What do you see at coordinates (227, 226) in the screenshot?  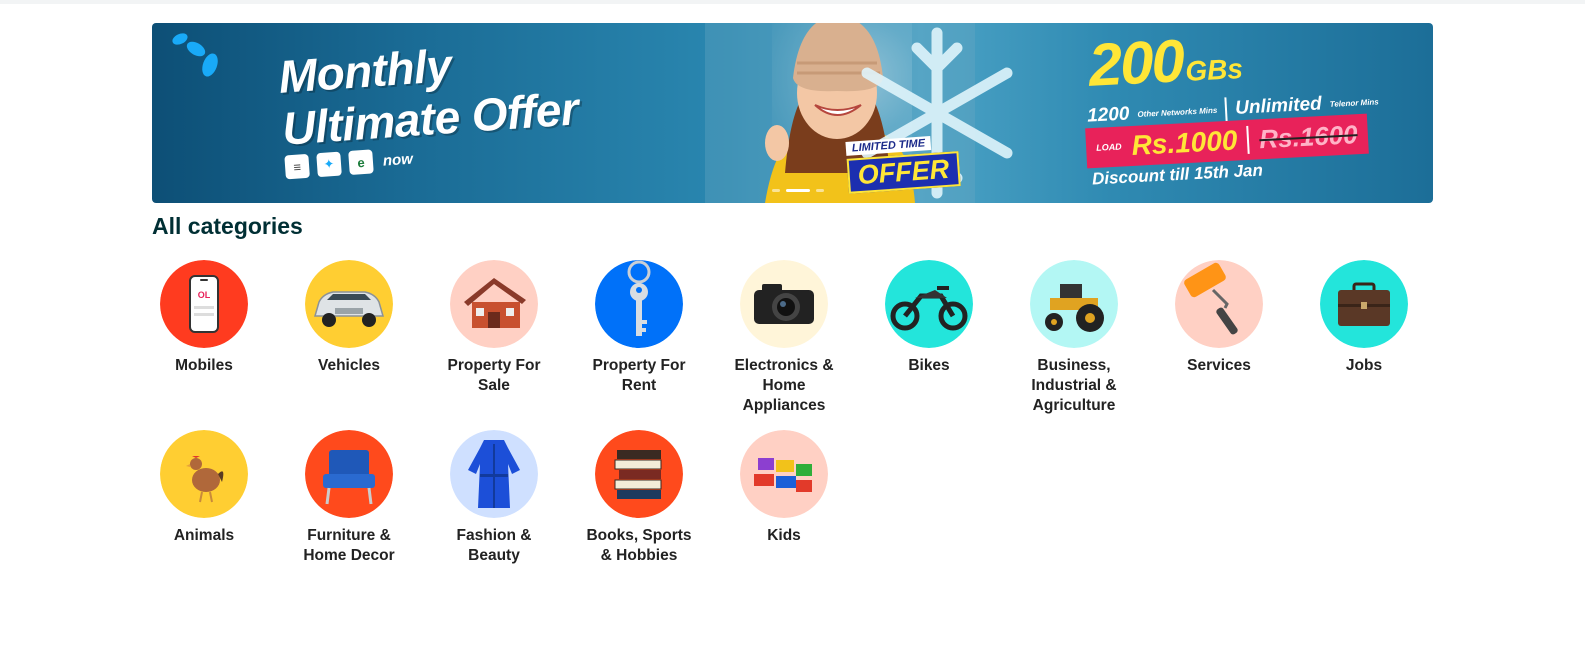 I see `section-title: All categories` at bounding box center [227, 226].